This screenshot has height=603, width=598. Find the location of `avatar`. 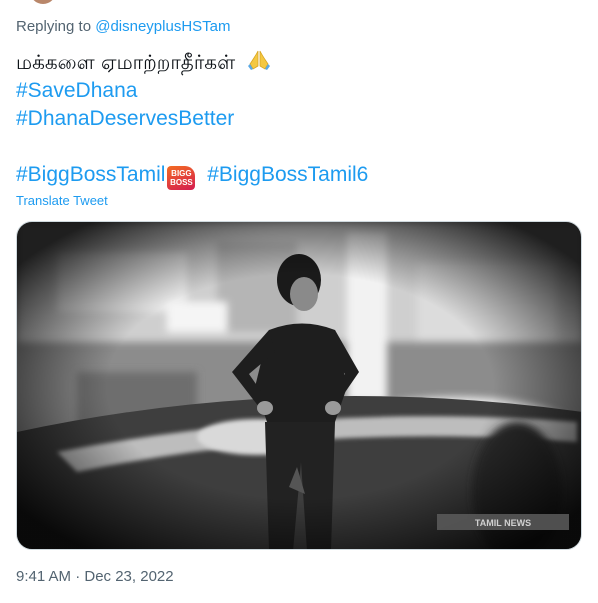

avatar is located at coordinates (43, 2).